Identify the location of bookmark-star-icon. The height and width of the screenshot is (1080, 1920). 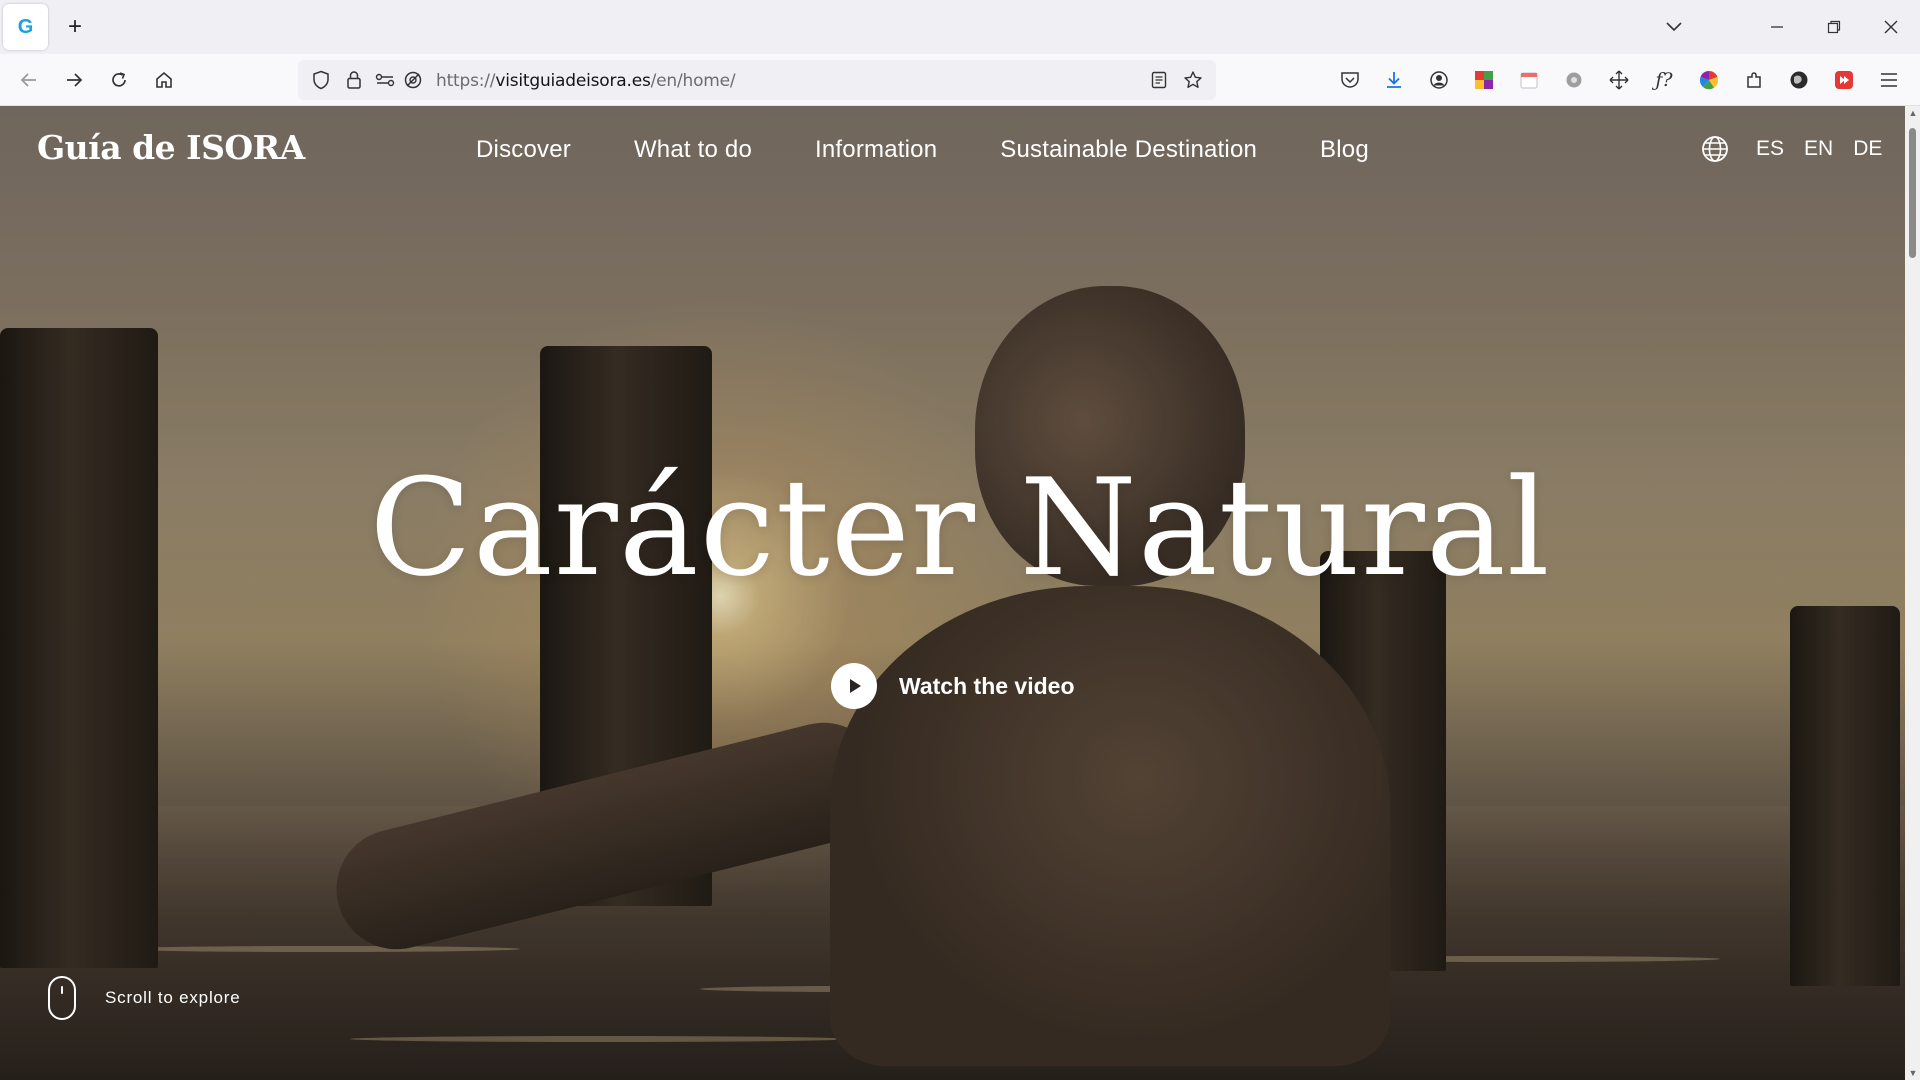
(1193, 80).